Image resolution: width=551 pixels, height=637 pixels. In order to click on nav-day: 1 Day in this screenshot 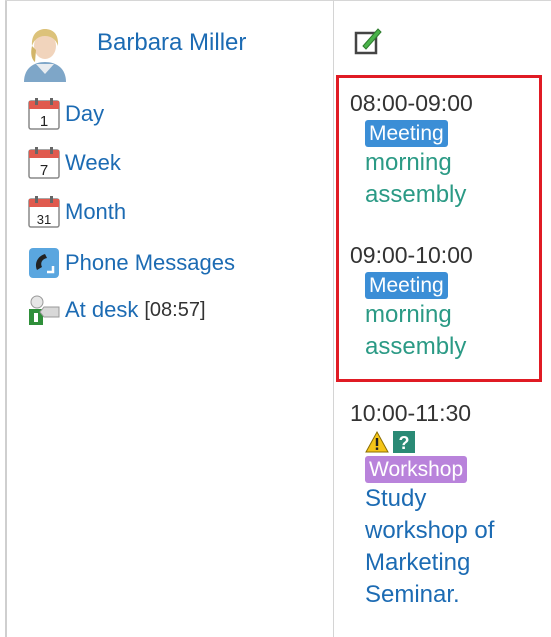, I will do `click(65, 114)`.